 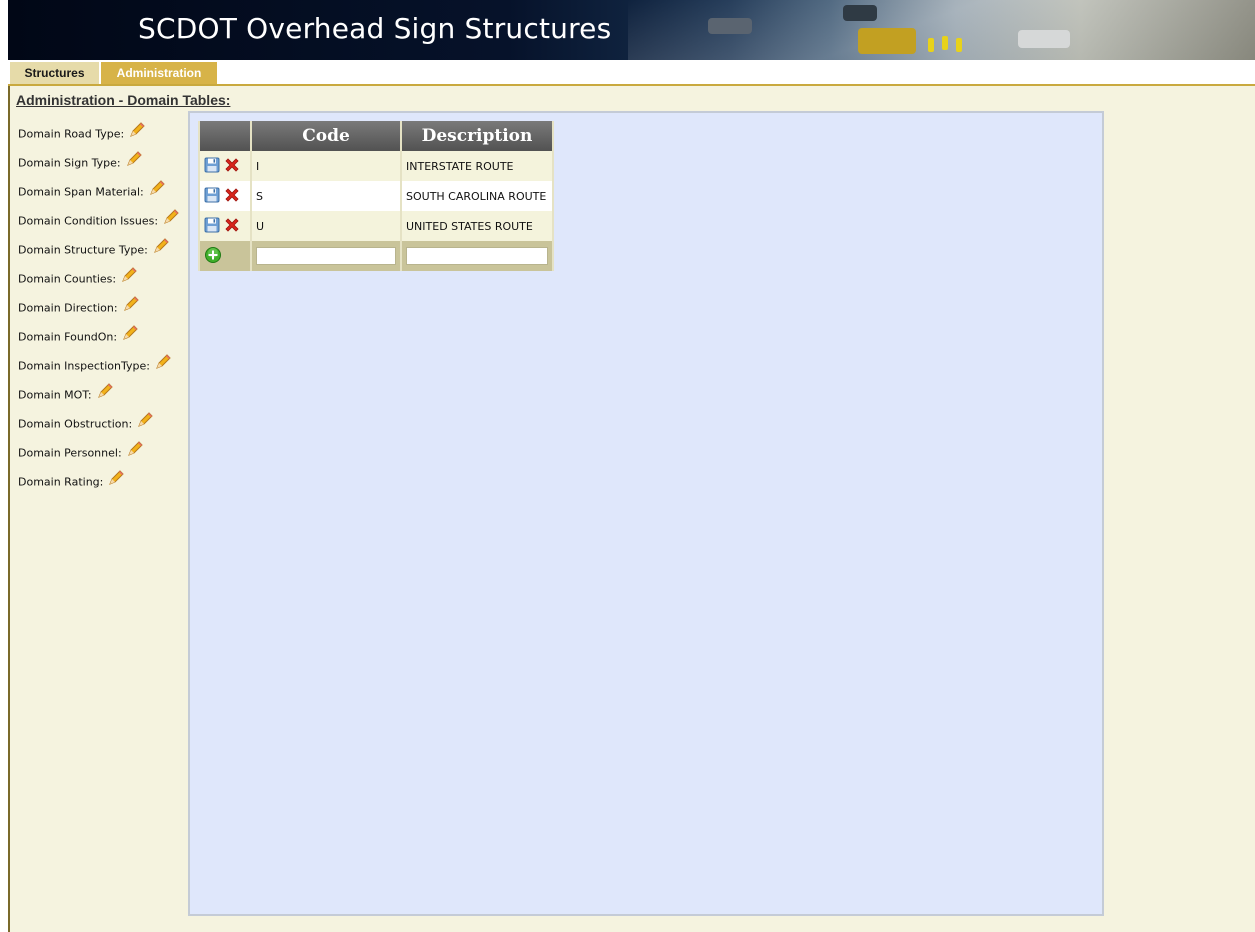 I want to click on sidebar-item-direction: Domain Direction:, so click(x=103, y=305).